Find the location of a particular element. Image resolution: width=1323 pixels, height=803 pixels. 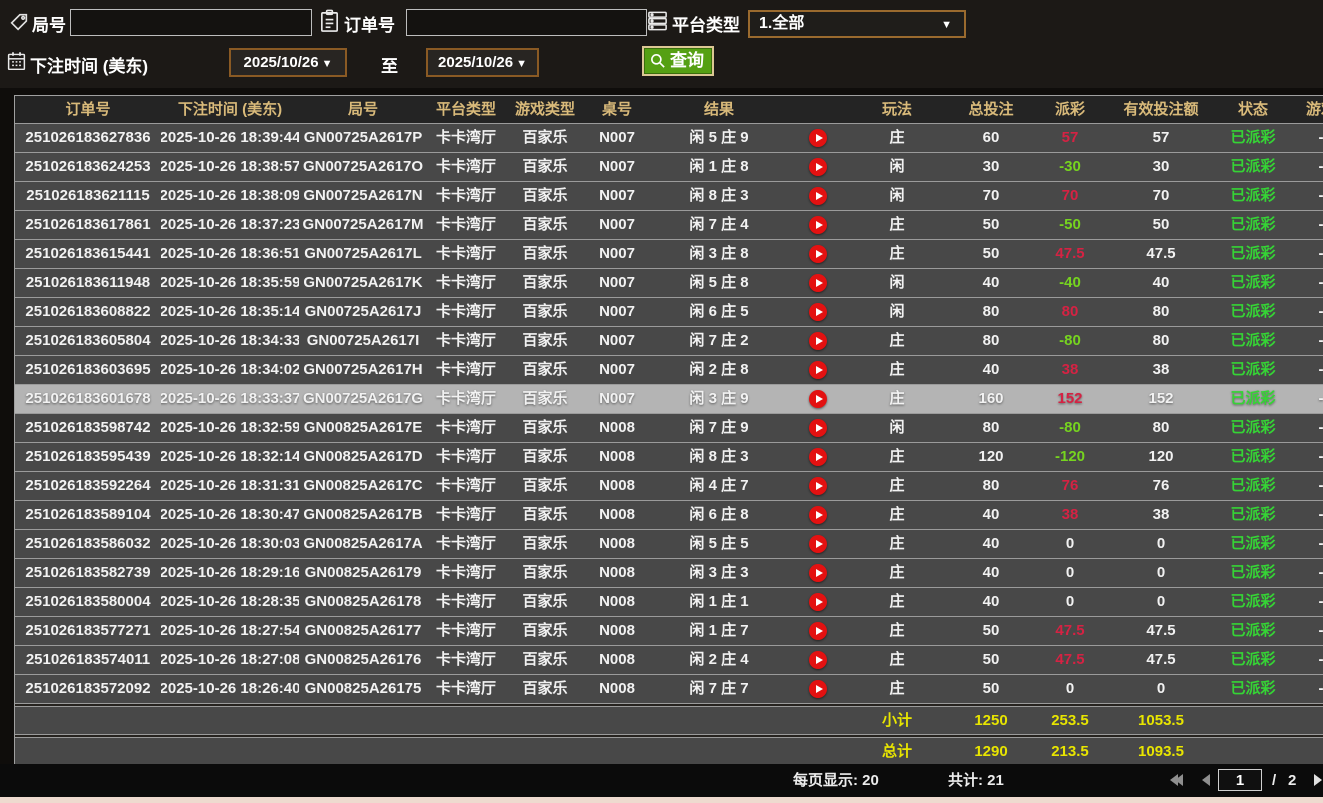

cell-game-no: GN00825A2617D is located at coordinates (363, 456).